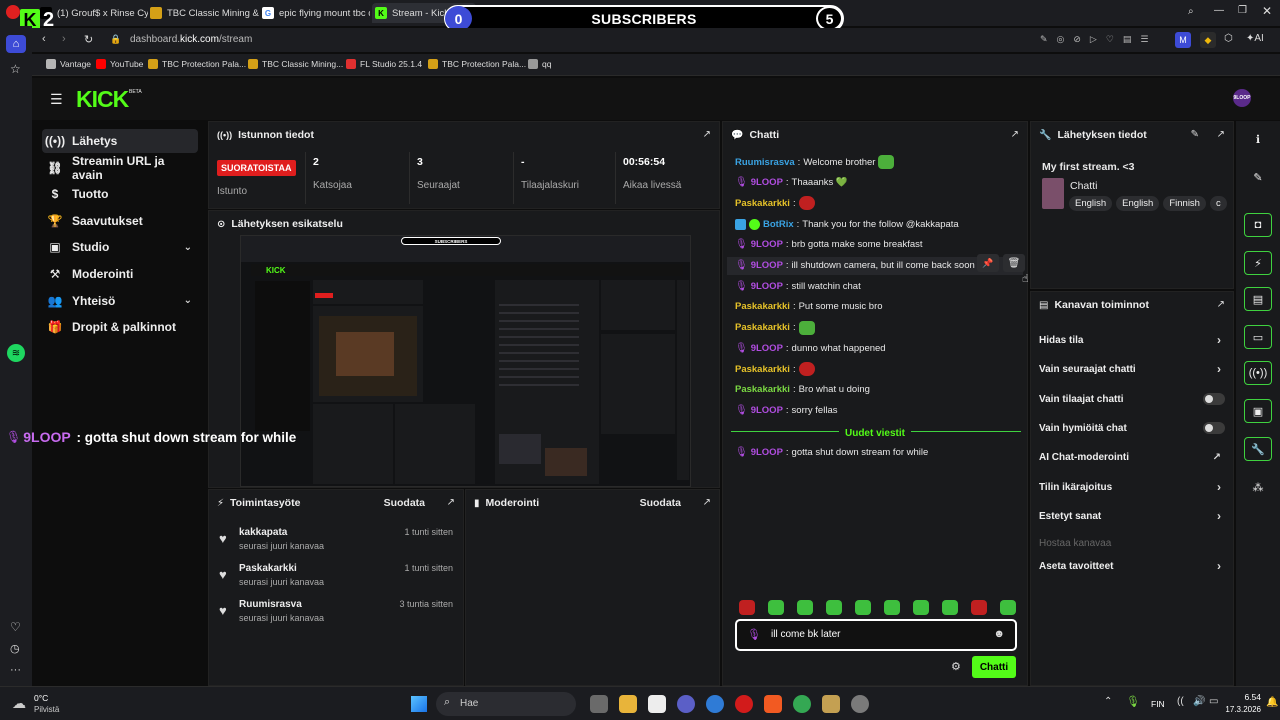  Describe the element at coordinates (1132, 428) in the screenshot. I see `channel-action: Vain hymiöitä chat` at that location.